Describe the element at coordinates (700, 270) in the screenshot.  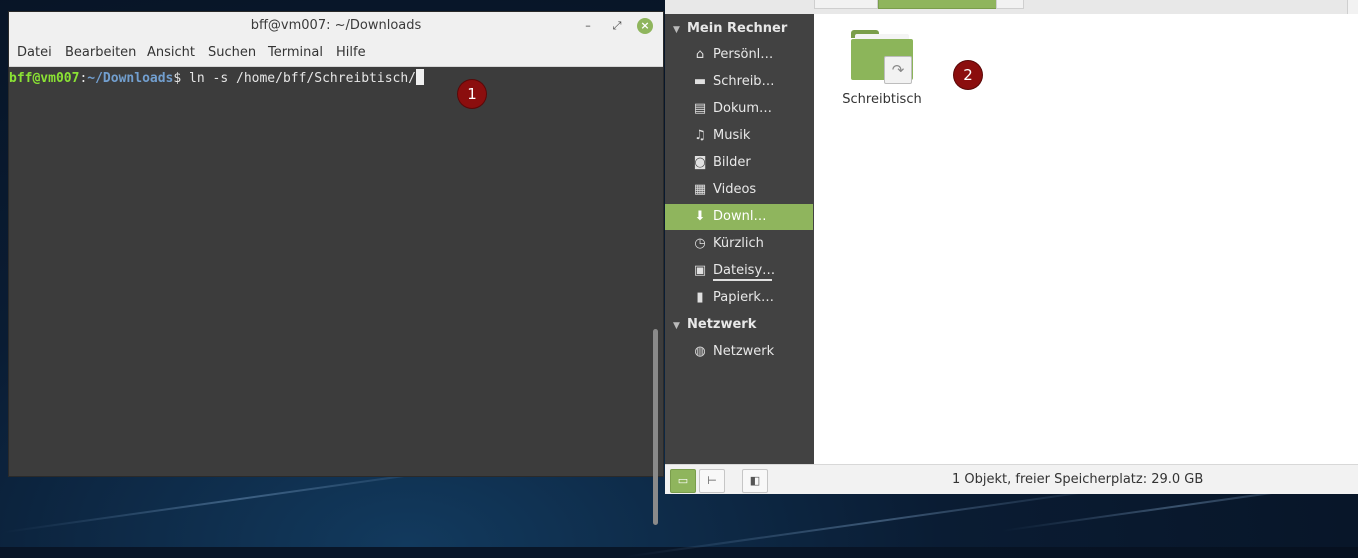
I see `drive-icon: ▣` at that location.